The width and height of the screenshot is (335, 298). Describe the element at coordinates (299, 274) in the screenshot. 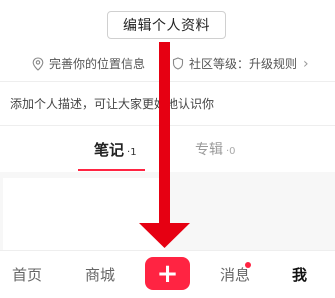

I see `nav-me: 我` at that location.